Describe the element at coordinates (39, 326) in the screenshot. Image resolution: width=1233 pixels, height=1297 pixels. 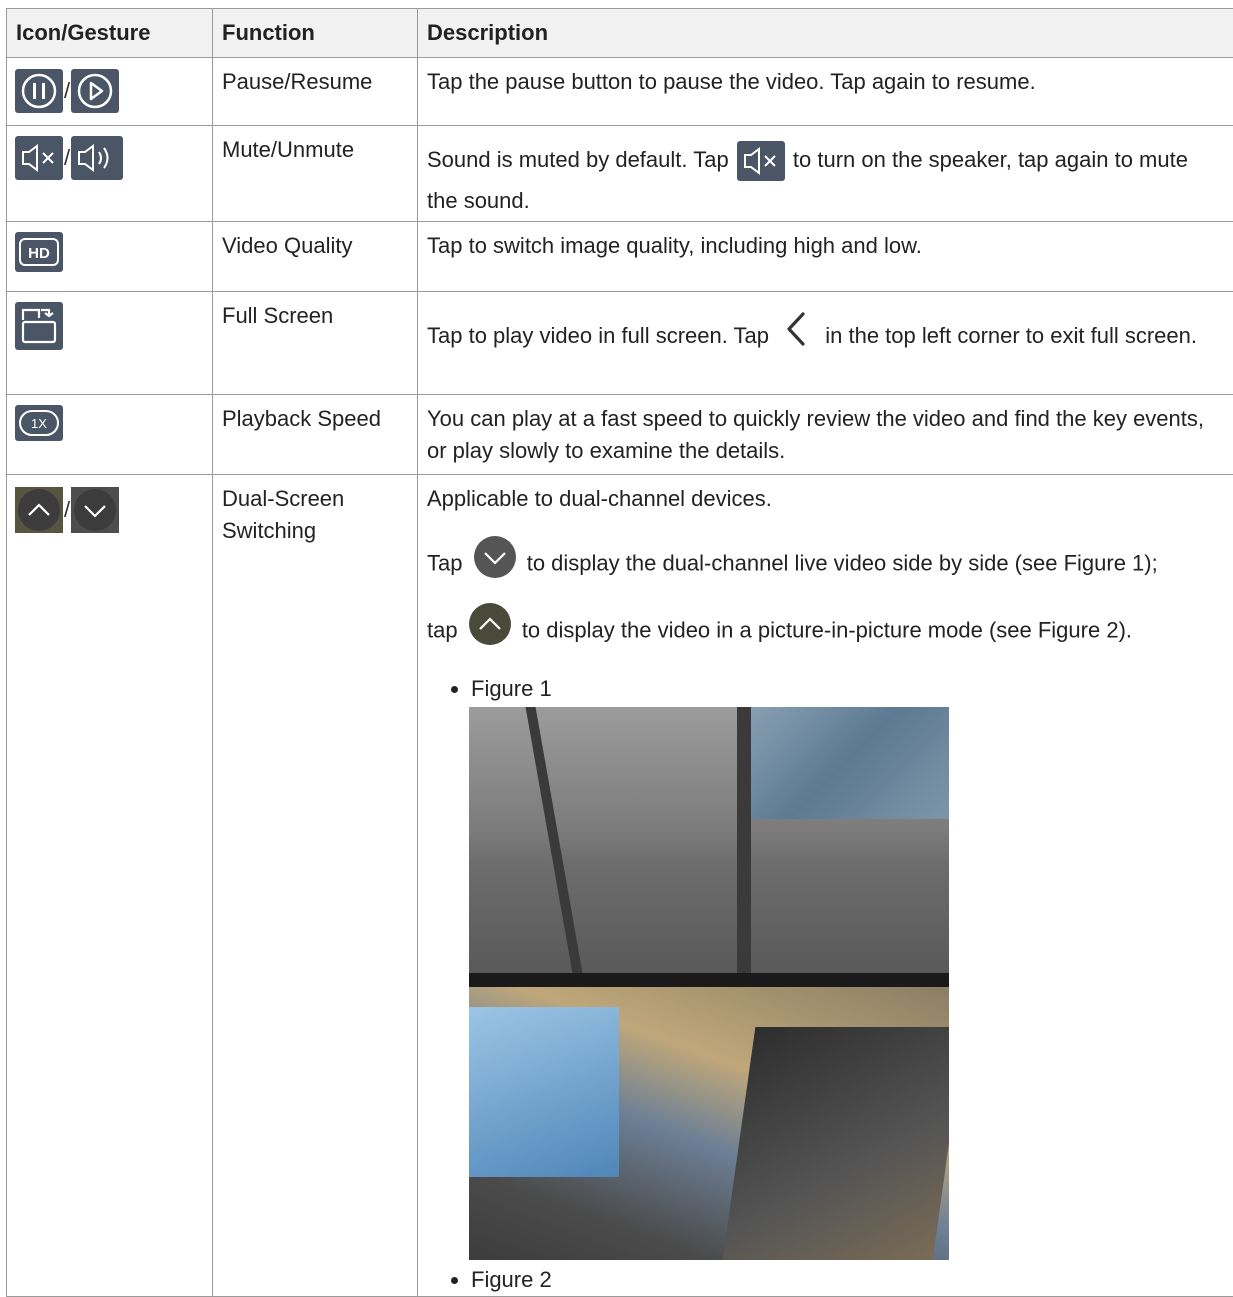
I see `fullscreen-icon` at that location.